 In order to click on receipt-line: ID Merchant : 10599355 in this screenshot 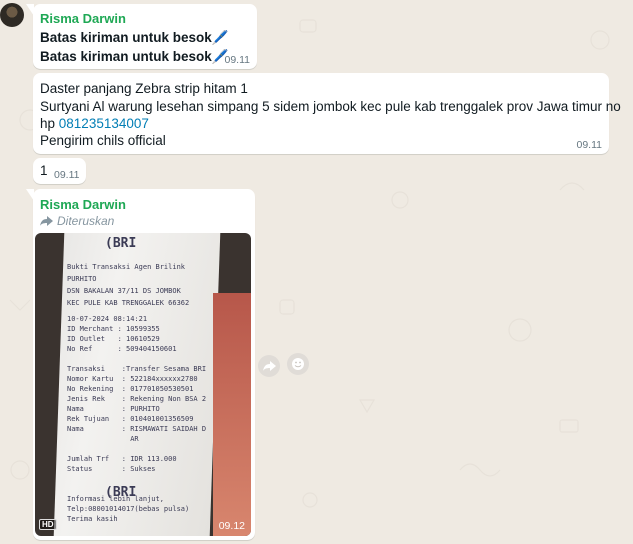, I will do `click(113, 329)`.